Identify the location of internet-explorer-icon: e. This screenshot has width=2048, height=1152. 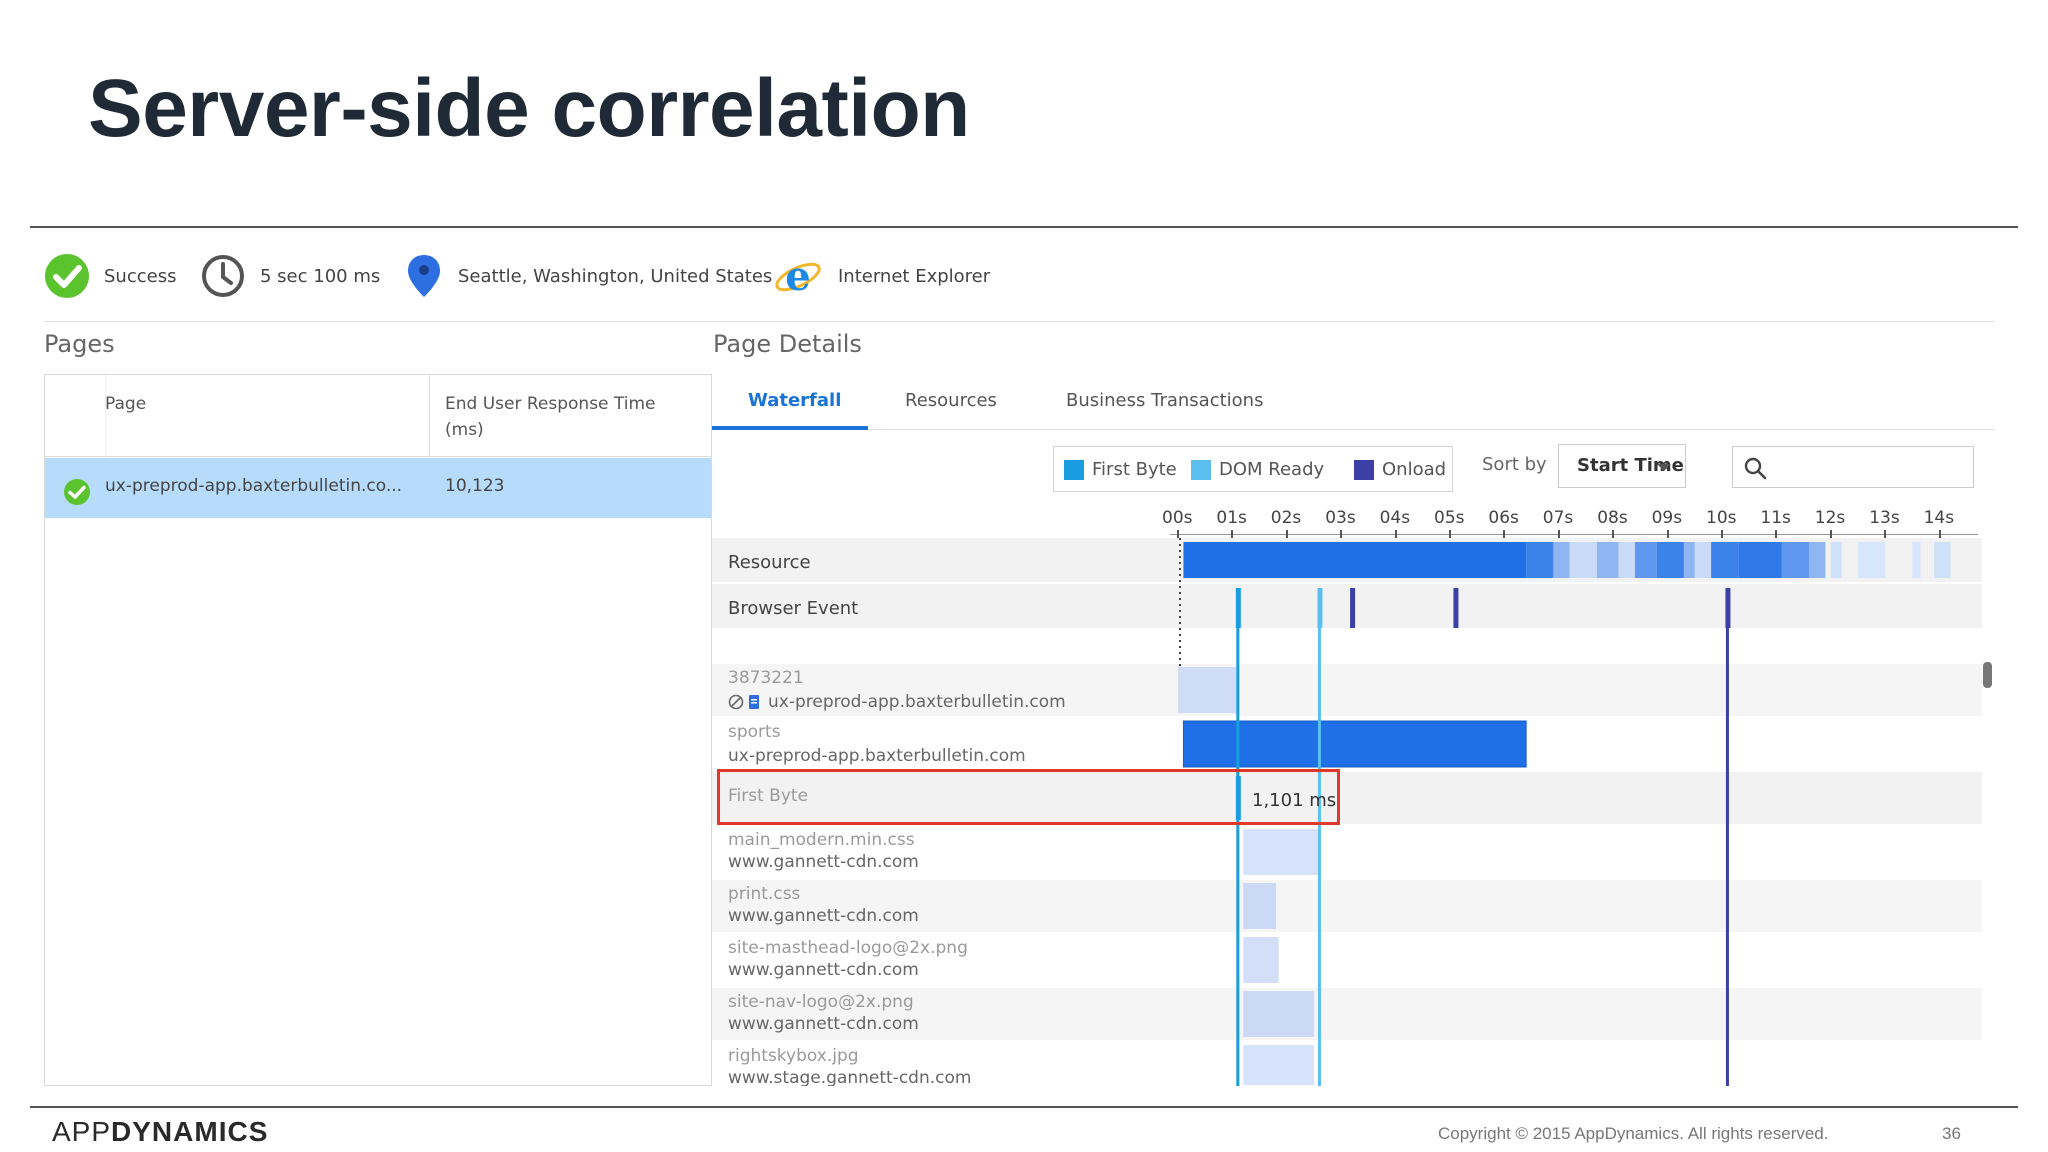
(798, 276).